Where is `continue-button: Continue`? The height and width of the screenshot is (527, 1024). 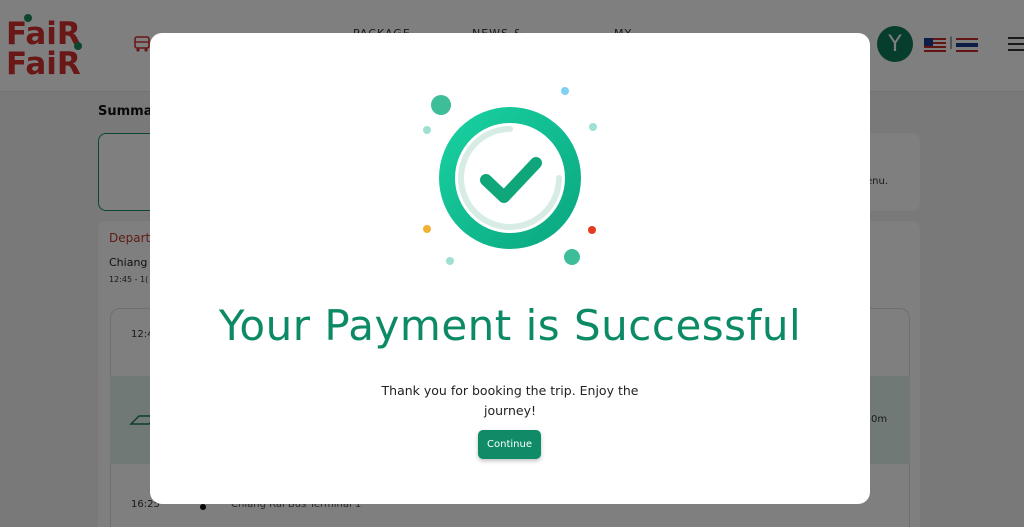 continue-button: Continue is located at coordinates (509, 444).